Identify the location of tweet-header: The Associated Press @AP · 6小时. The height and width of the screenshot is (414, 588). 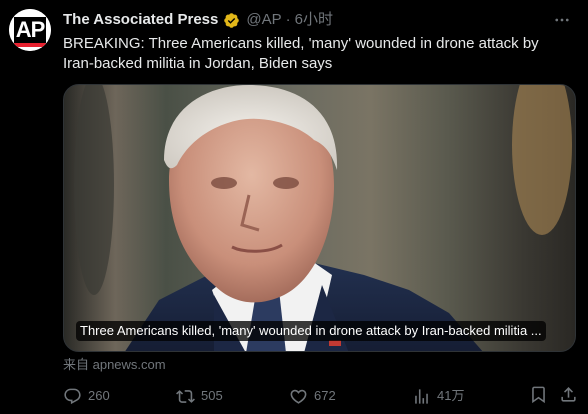
(198, 20).